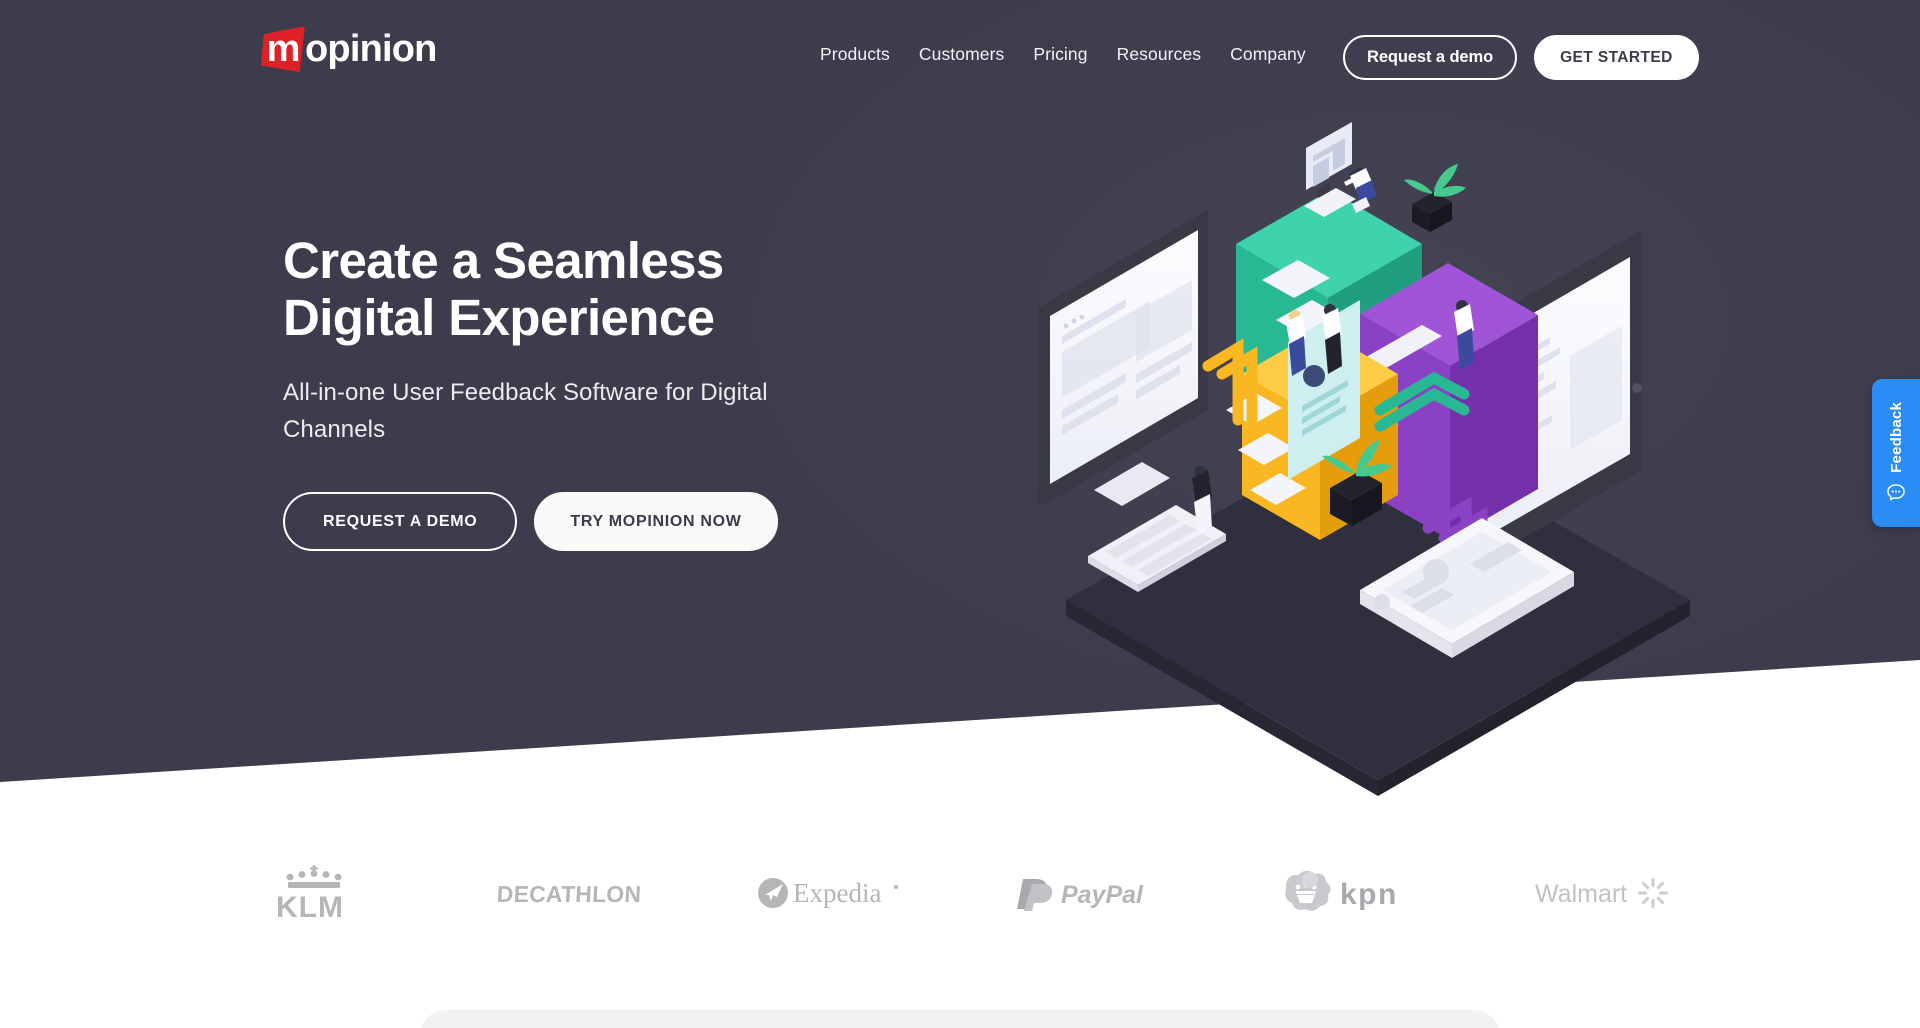 Image resolution: width=1920 pixels, height=1028 pixels. Describe the element at coordinates (960, 1019) in the screenshot. I see `next-section-peek` at that location.